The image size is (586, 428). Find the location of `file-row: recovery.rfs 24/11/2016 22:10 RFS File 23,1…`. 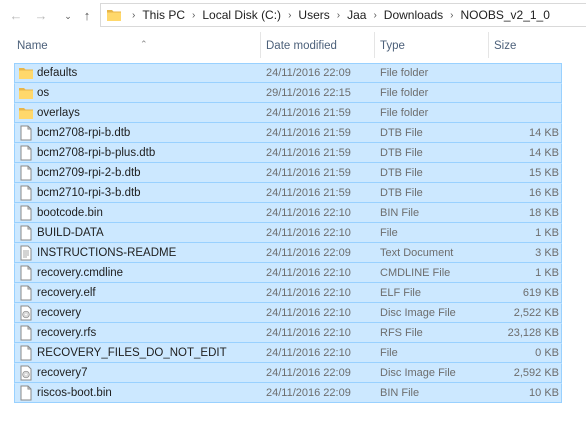

file-row: recovery.rfs 24/11/2016 22:10 RFS File 23,1… is located at coordinates (288, 333).